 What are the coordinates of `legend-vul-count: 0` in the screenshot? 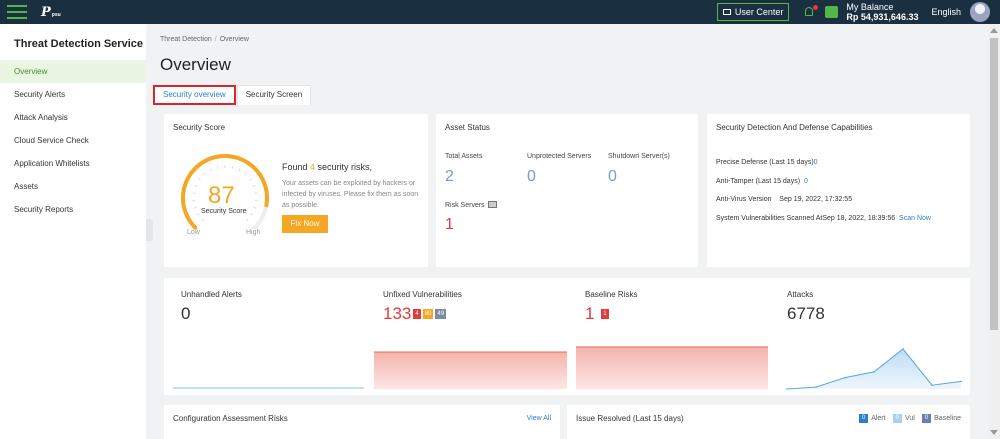 It's located at (897, 418).